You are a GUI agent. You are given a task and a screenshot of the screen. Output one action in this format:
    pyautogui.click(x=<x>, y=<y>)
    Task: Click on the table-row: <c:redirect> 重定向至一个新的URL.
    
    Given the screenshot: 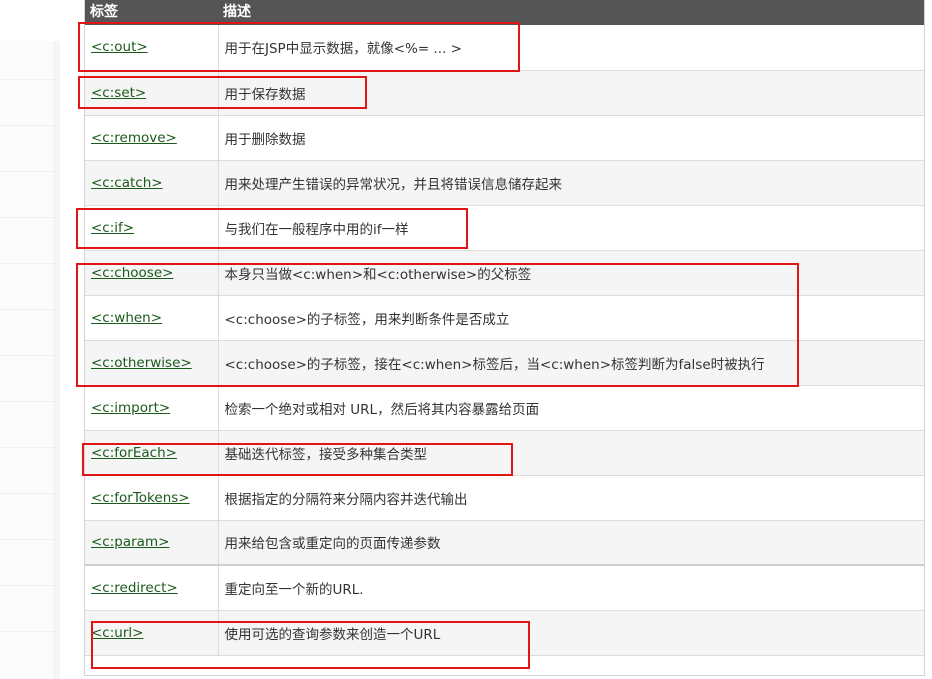 What is the action you would take?
    pyautogui.click(x=504, y=588)
    